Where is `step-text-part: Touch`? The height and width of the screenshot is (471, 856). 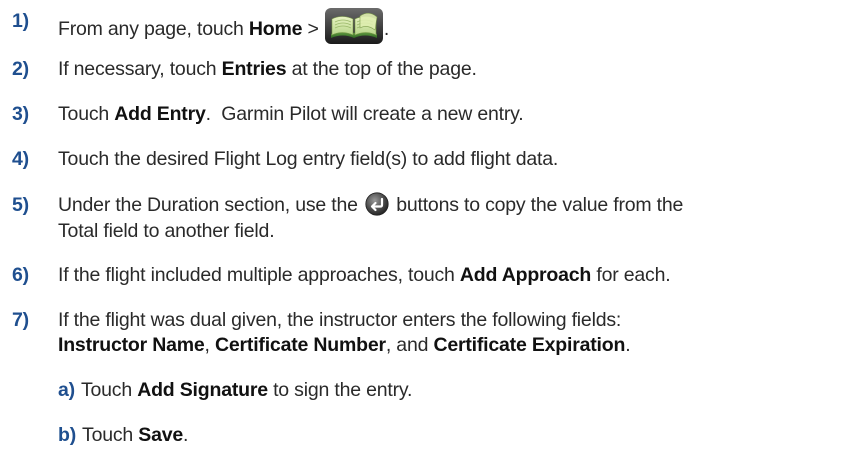 step-text-part: Touch is located at coordinates (86, 114).